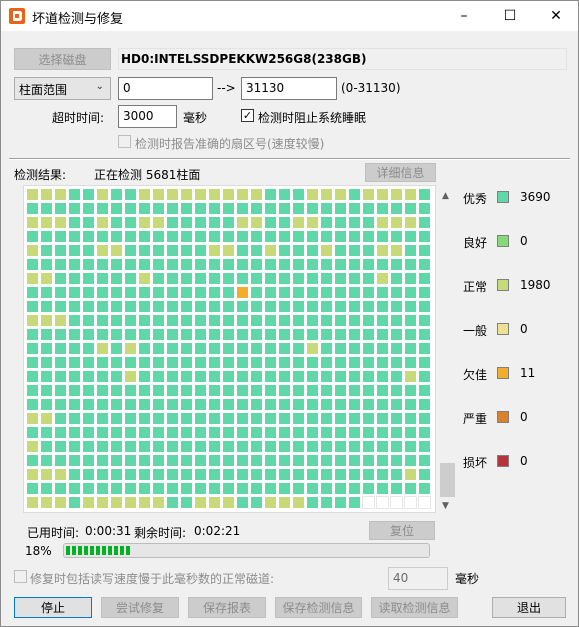 The height and width of the screenshot is (627, 579). Describe the element at coordinates (414, 607) in the screenshot. I see `read-info-button: 读取检测信息` at that location.